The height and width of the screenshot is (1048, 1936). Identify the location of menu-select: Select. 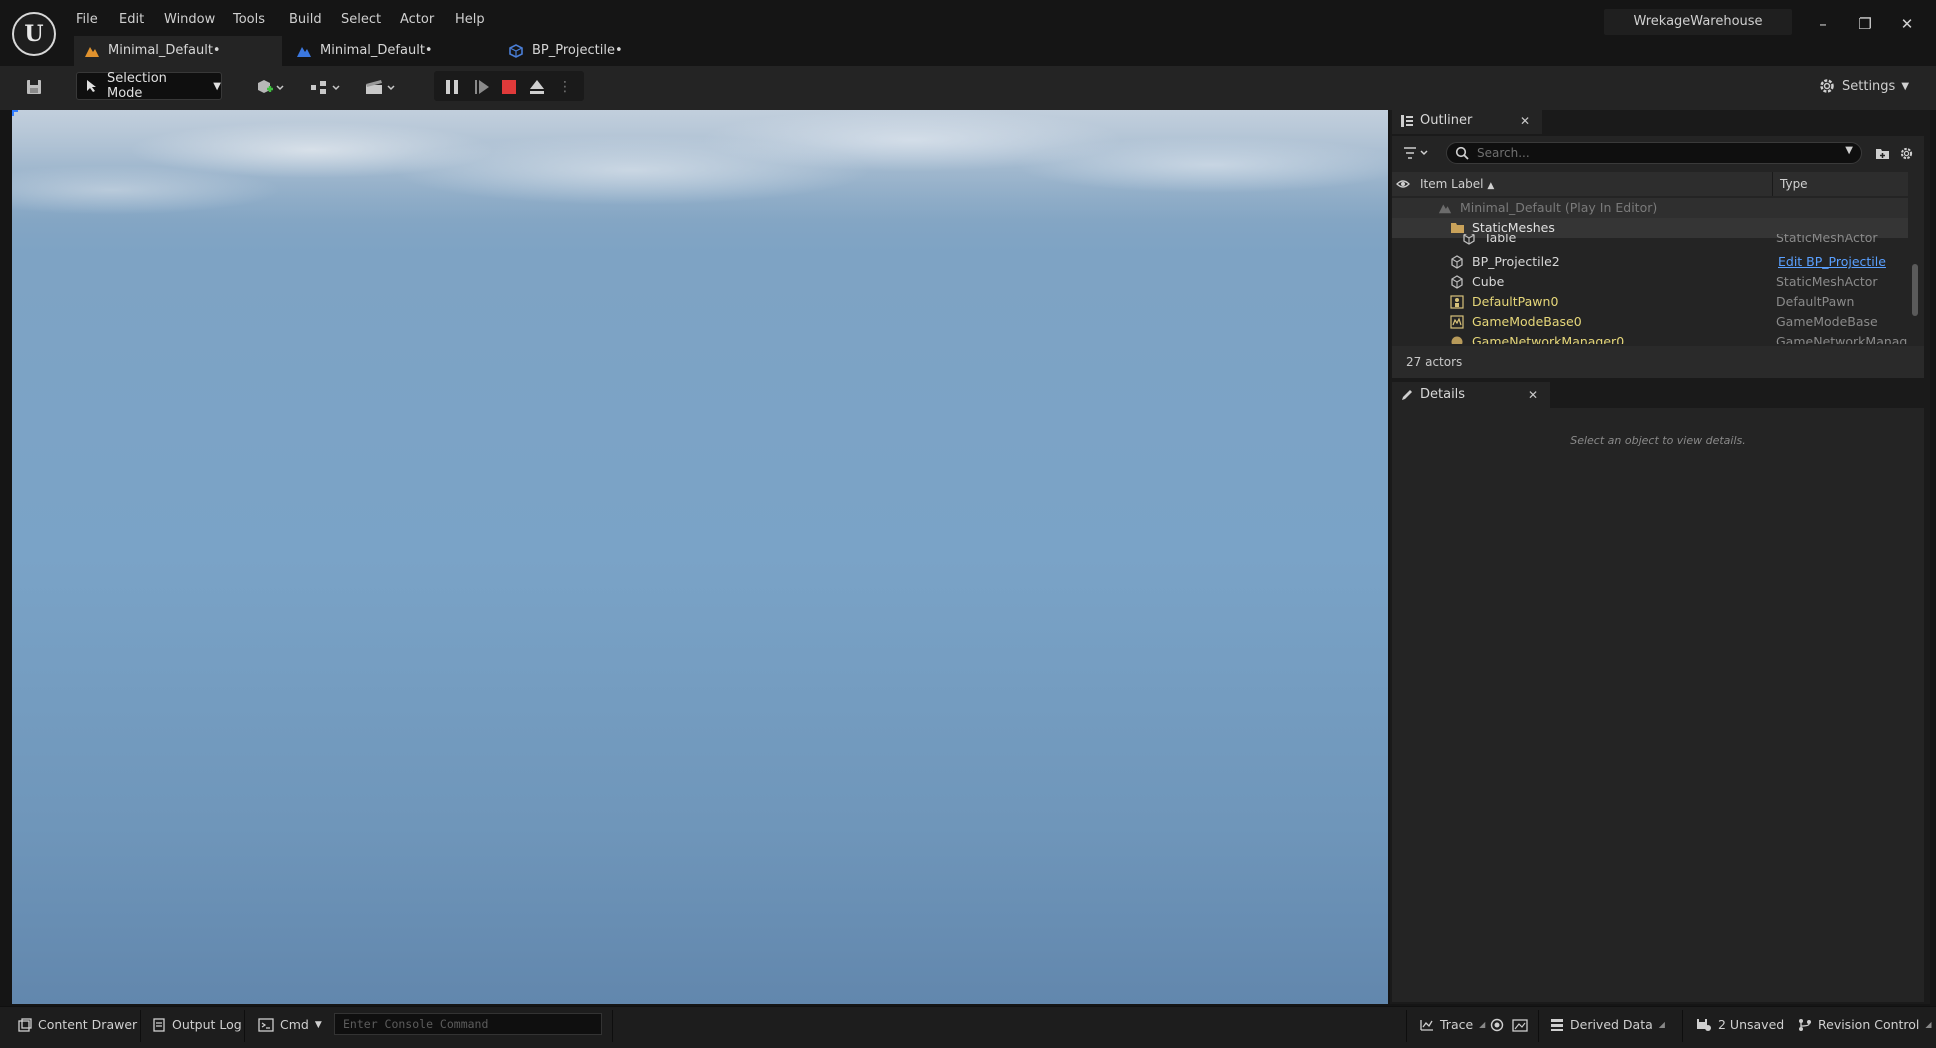
(361, 20).